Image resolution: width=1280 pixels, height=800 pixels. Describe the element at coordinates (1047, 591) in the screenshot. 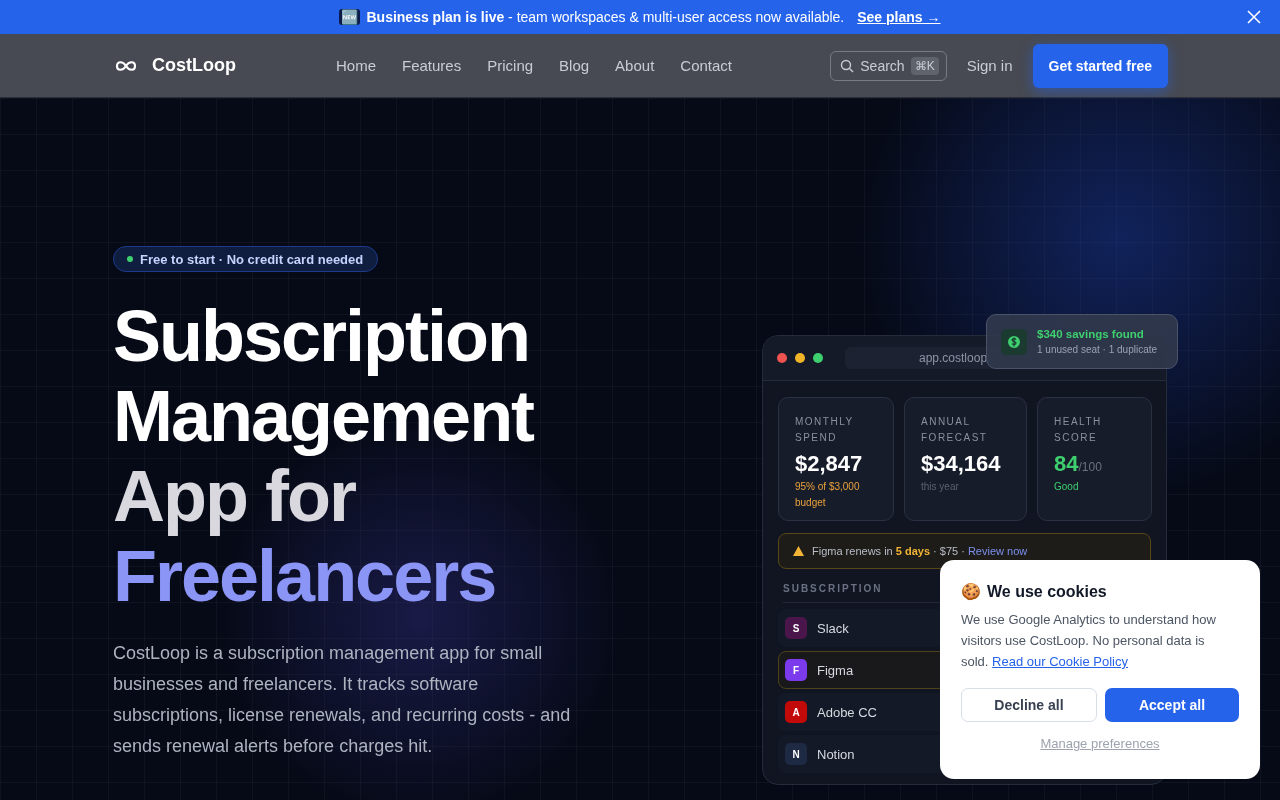

I see `cookie-title: We use cookies` at that location.